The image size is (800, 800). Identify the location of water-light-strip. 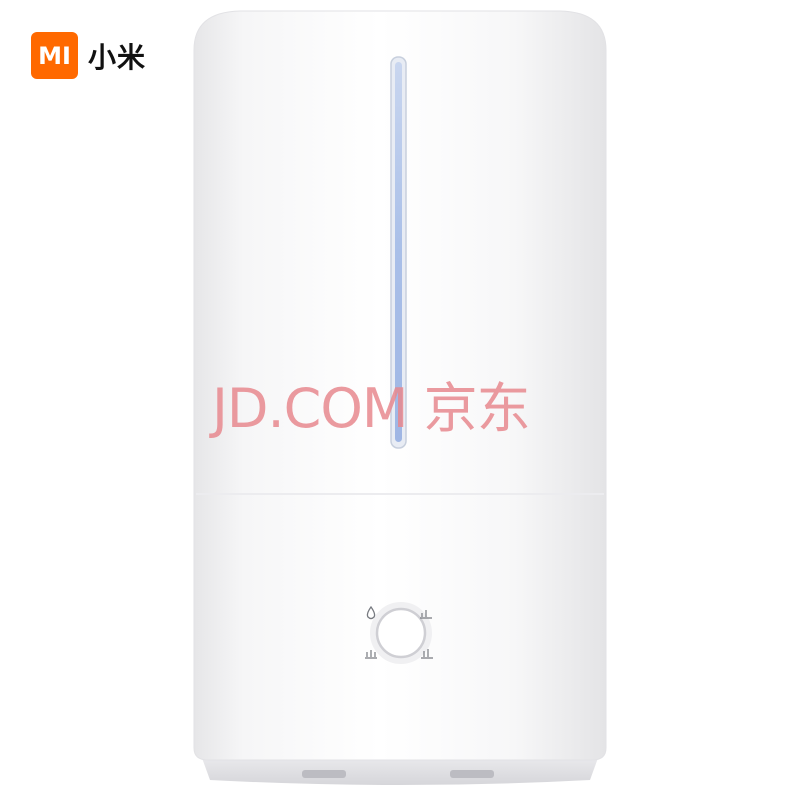
(398, 252).